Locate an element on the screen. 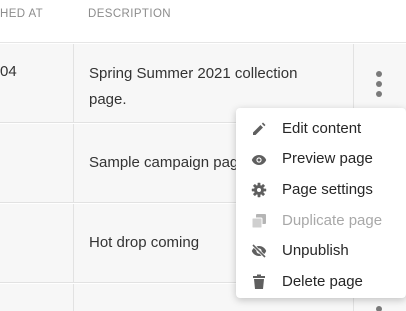 Image resolution: width=406 pixels, height=311 pixels. published-at-cell: 04 is located at coordinates (8, 71).